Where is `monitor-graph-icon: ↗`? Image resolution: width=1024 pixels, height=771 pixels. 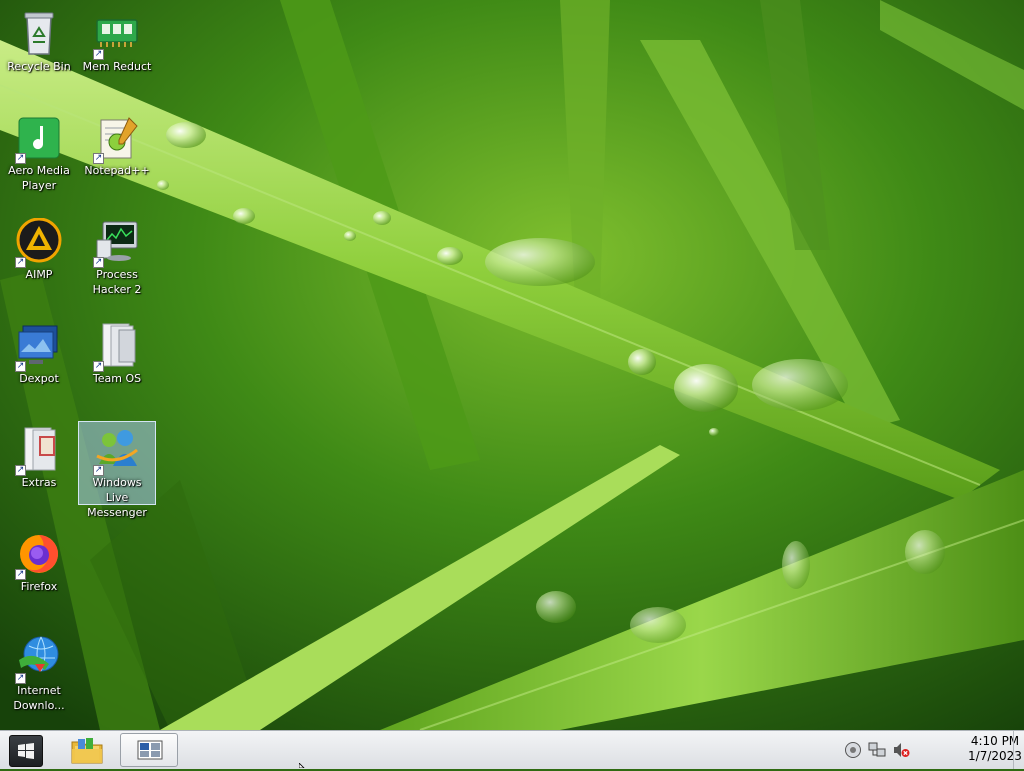
monitor-graph-icon: ↗ is located at coordinates (117, 243).